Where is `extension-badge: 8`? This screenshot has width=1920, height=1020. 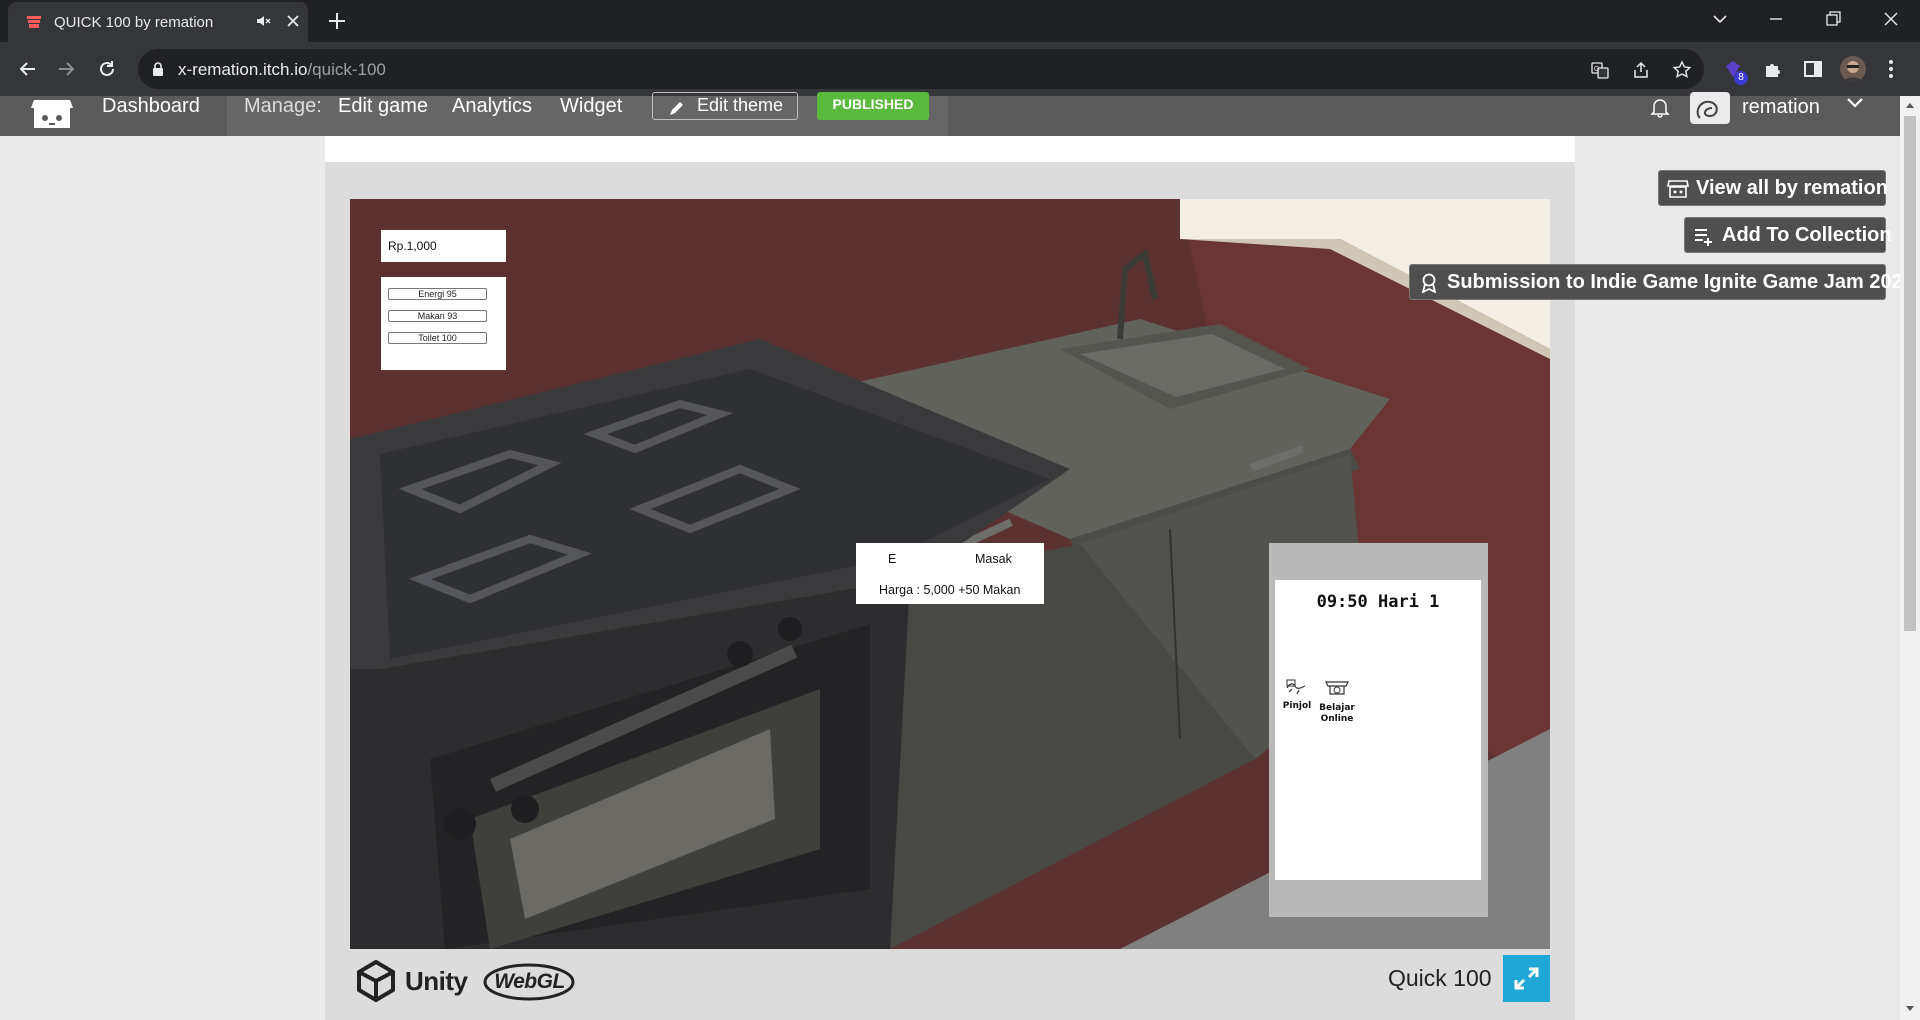
extension-badge: 8 is located at coordinates (1741, 78).